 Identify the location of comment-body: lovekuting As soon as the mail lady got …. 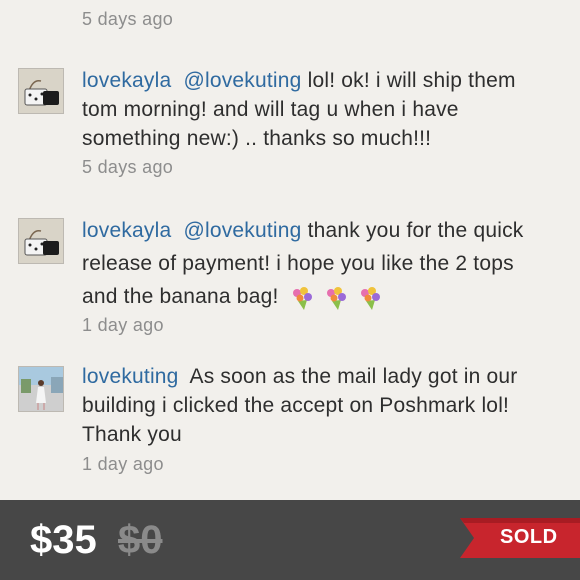
(317, 405).